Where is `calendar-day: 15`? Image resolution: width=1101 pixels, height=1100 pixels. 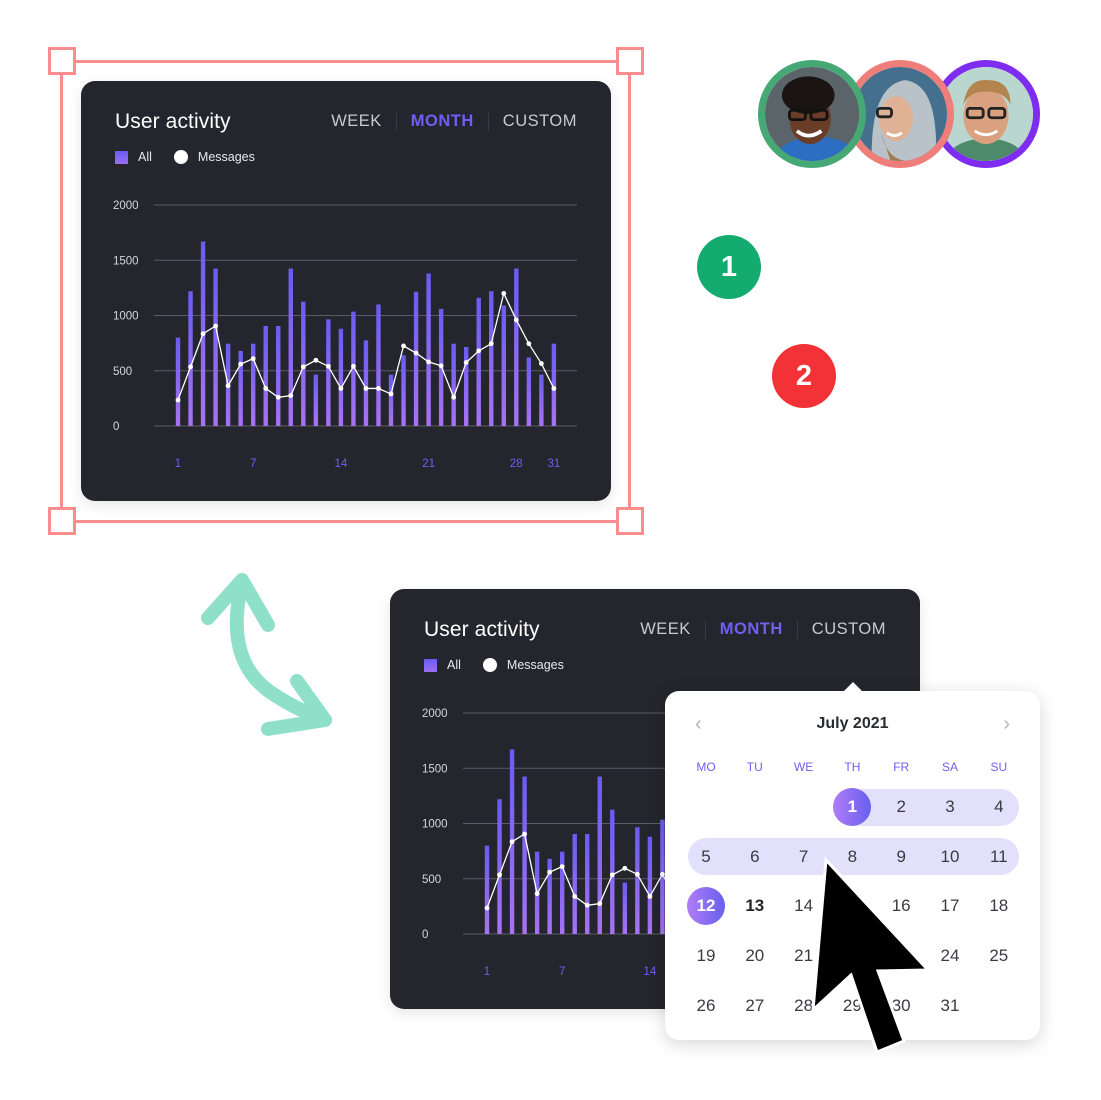 calendar-day: 15 is located at coordinates (852, 906).